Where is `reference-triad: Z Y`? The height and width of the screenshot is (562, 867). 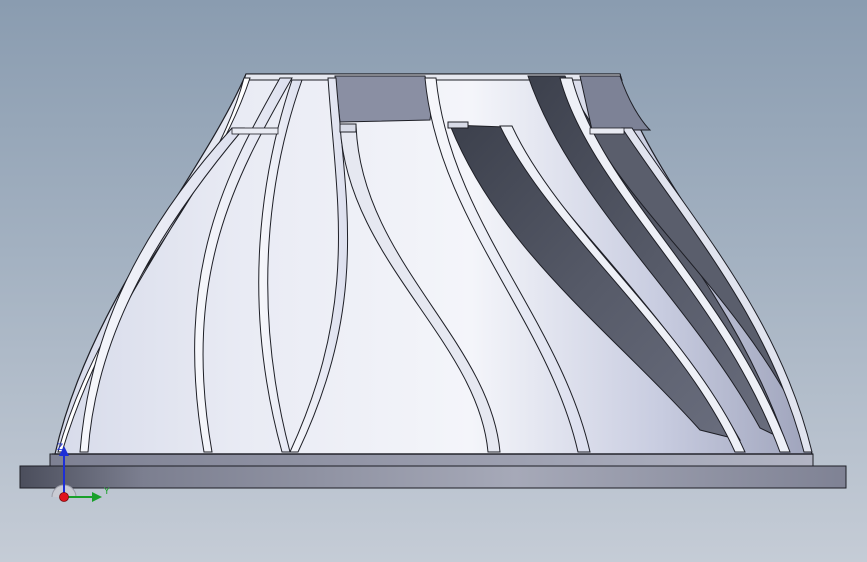
reference-triad: Z Y is located at coordinates (85, 475).